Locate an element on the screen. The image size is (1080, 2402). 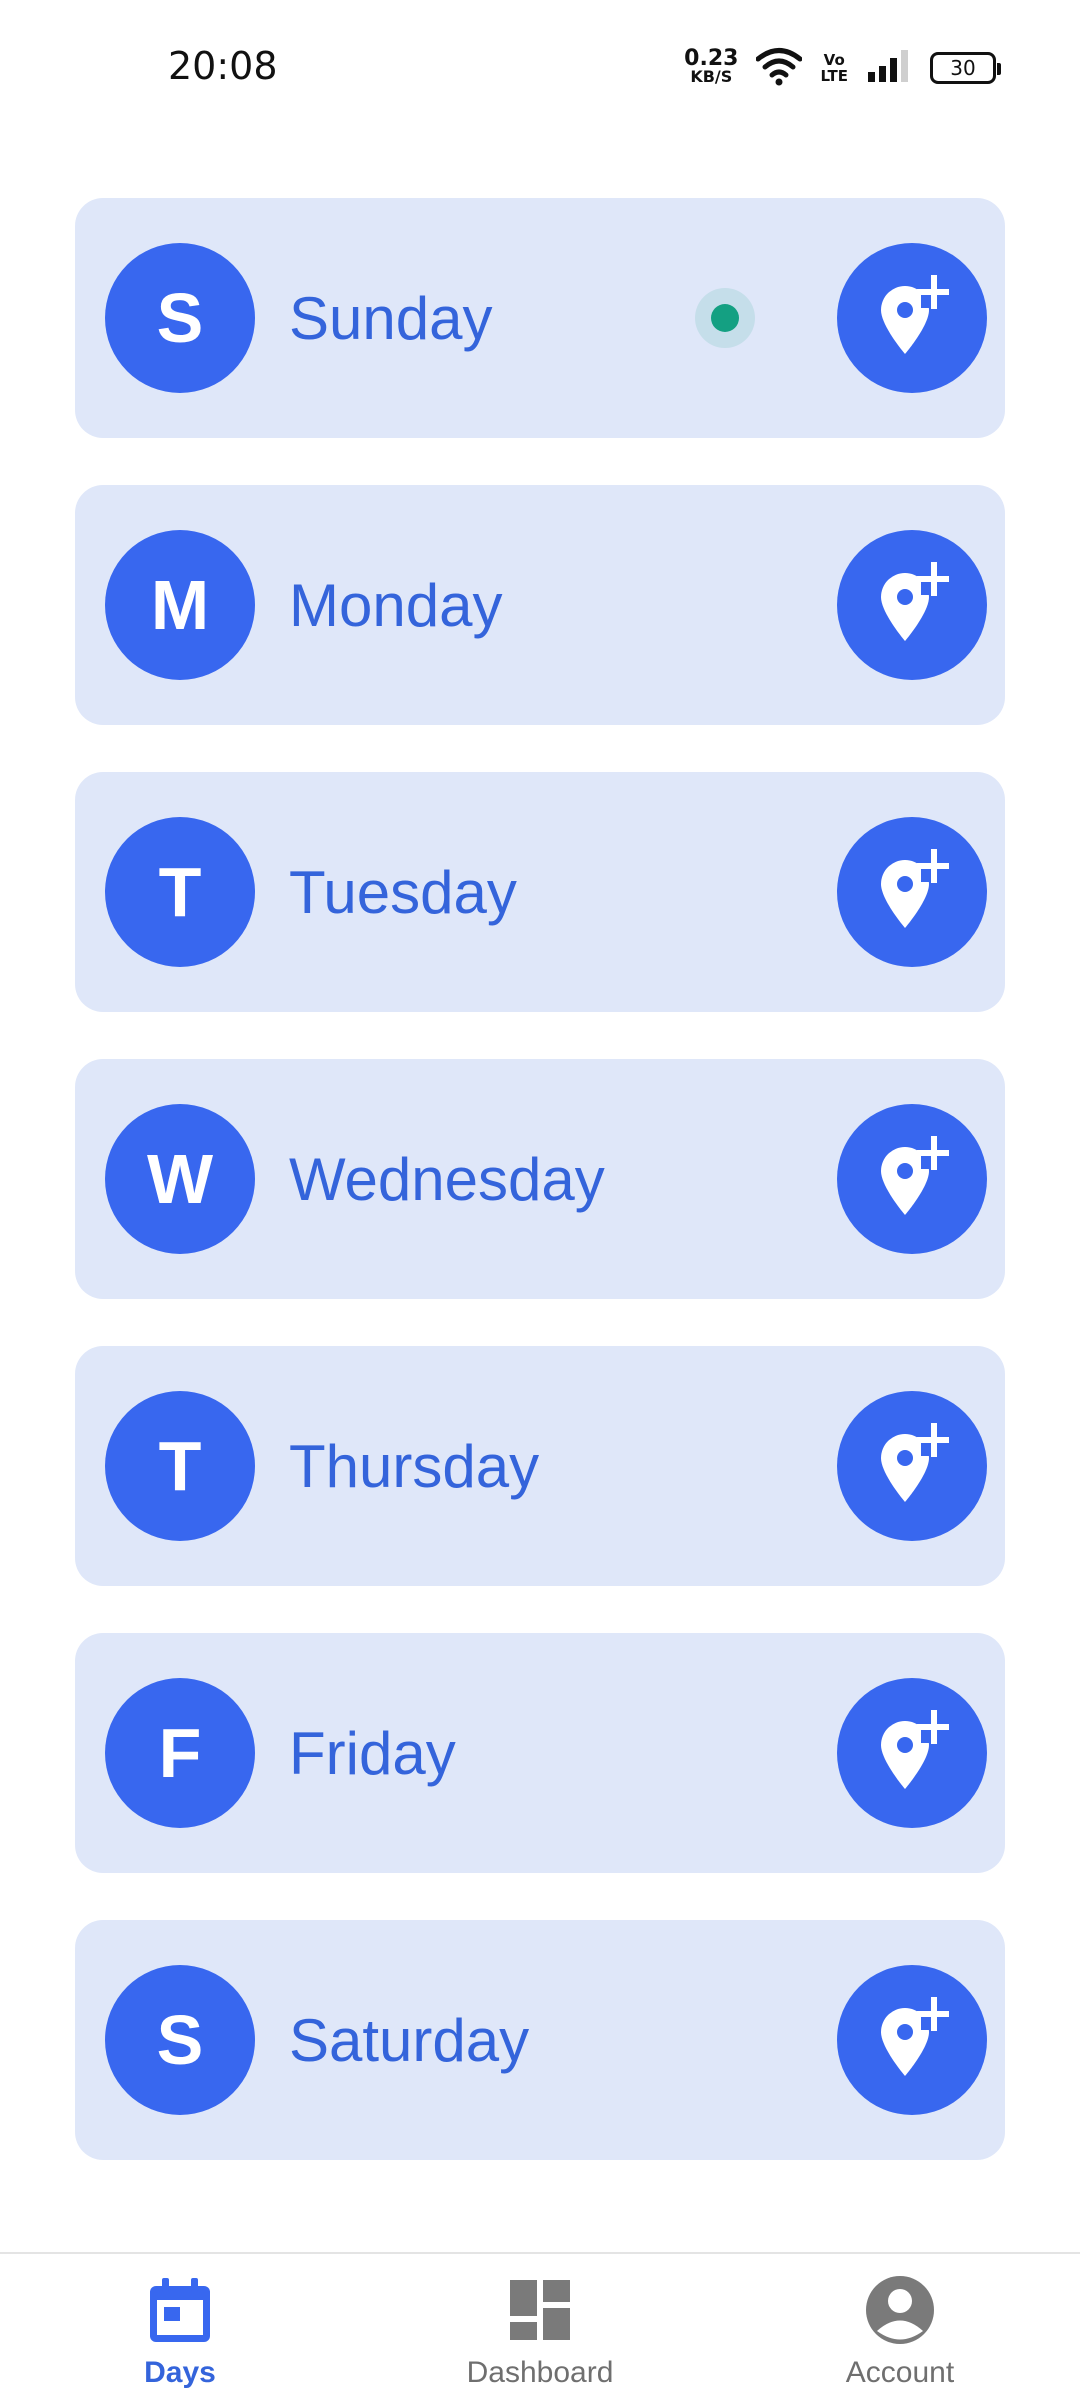
nav-label-account: Account is located at coordinates (900, 2372).